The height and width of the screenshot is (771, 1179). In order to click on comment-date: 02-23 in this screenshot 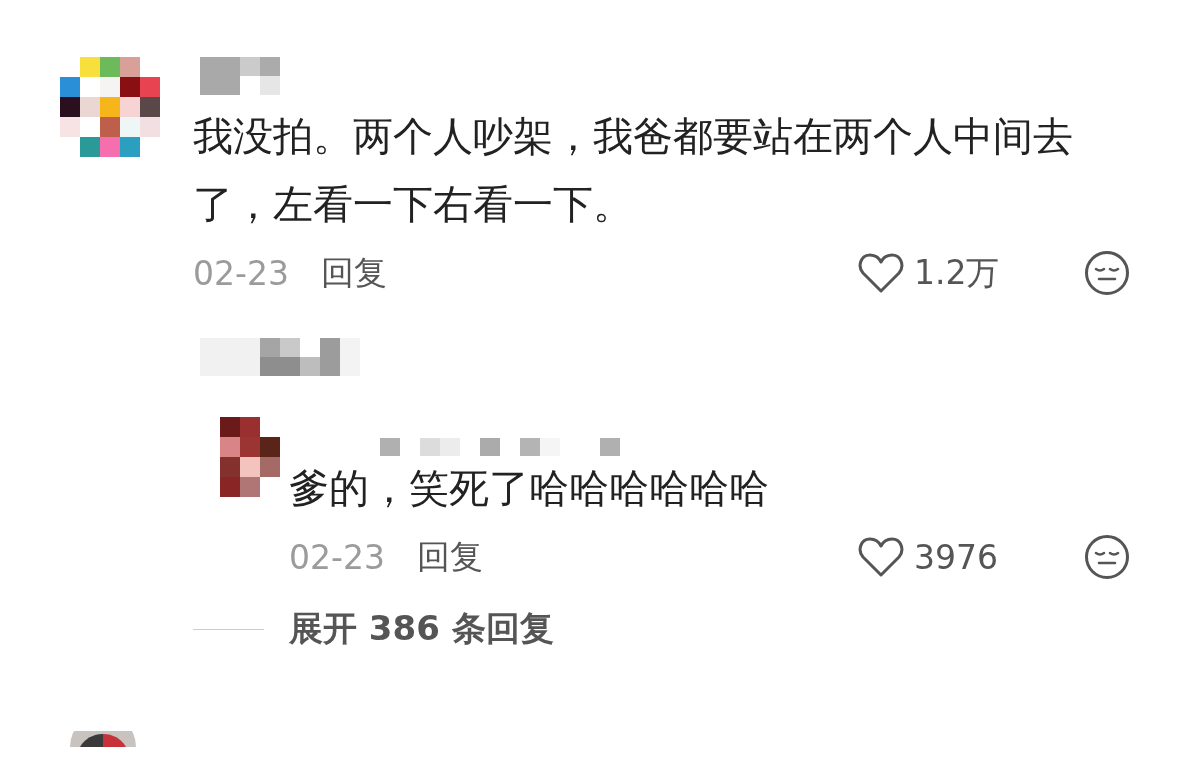, I will do `click(241, 273)`.